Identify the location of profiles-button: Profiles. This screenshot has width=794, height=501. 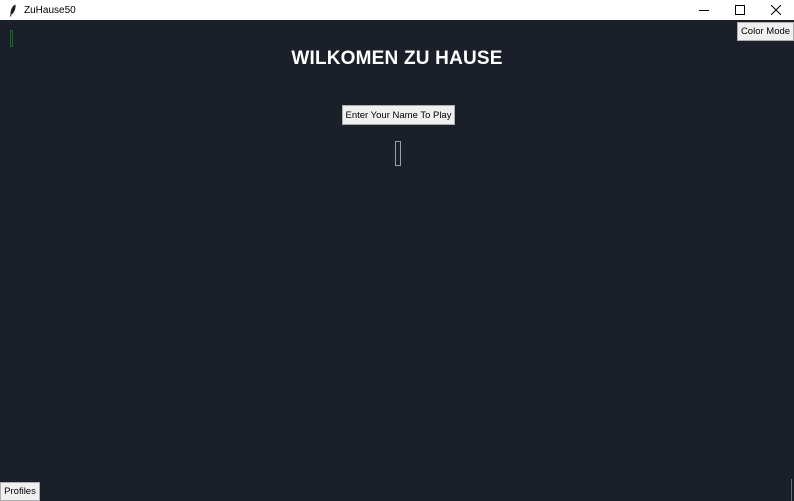
(20, 491).